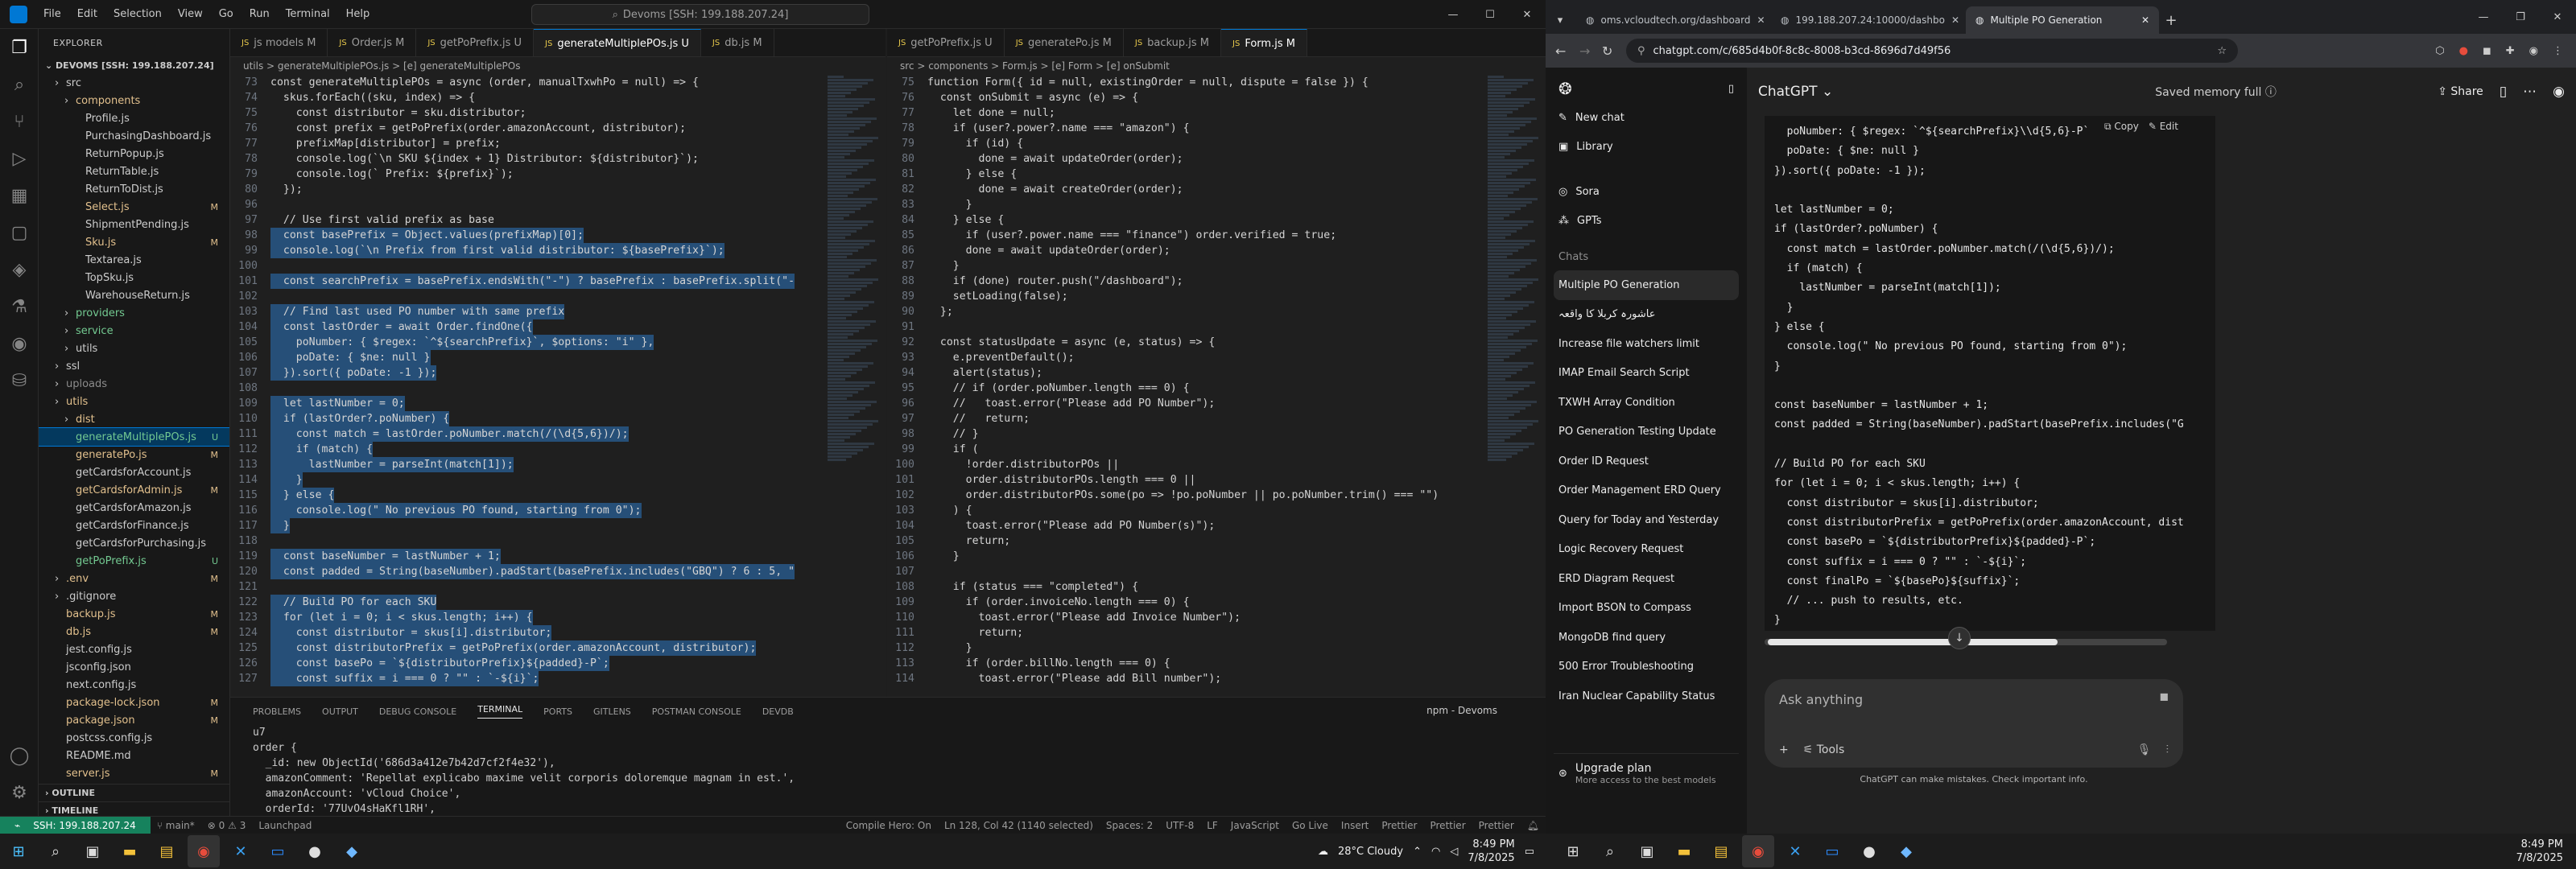  Describe the element at coordinates (1913, 642) in the screenshot. I see `scrollbar-thumb` at that location.